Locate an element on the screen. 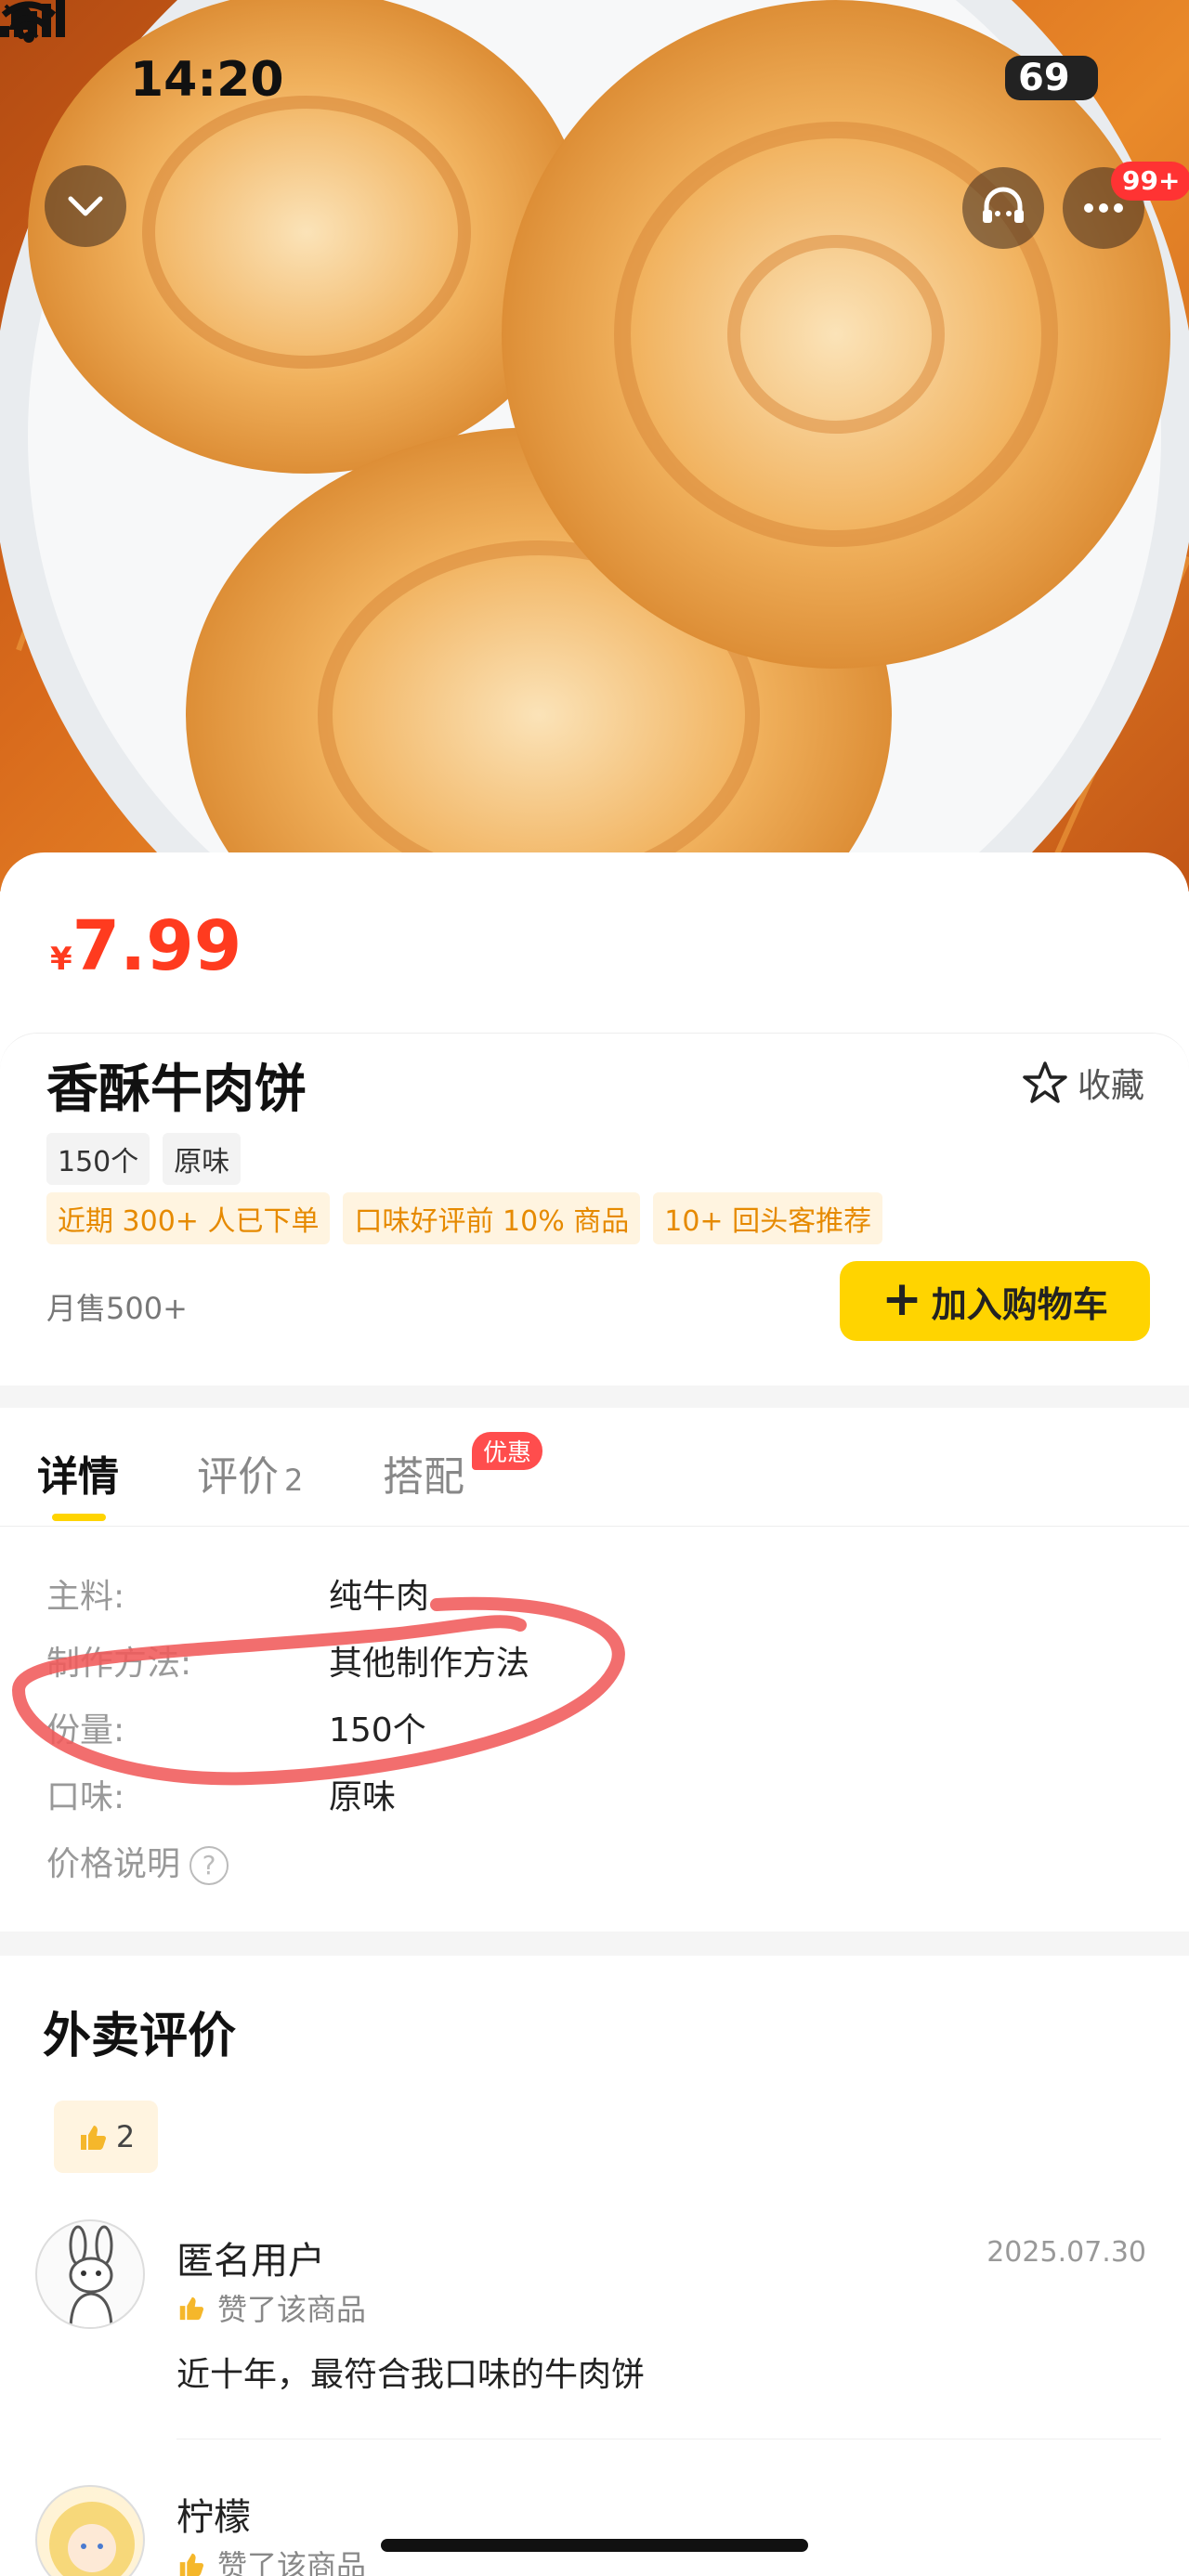 The width and height of the screenshot is (1189, 2576). promo-tag: 口味好评前 10% 商品 is located at coordinates (492, 1218).